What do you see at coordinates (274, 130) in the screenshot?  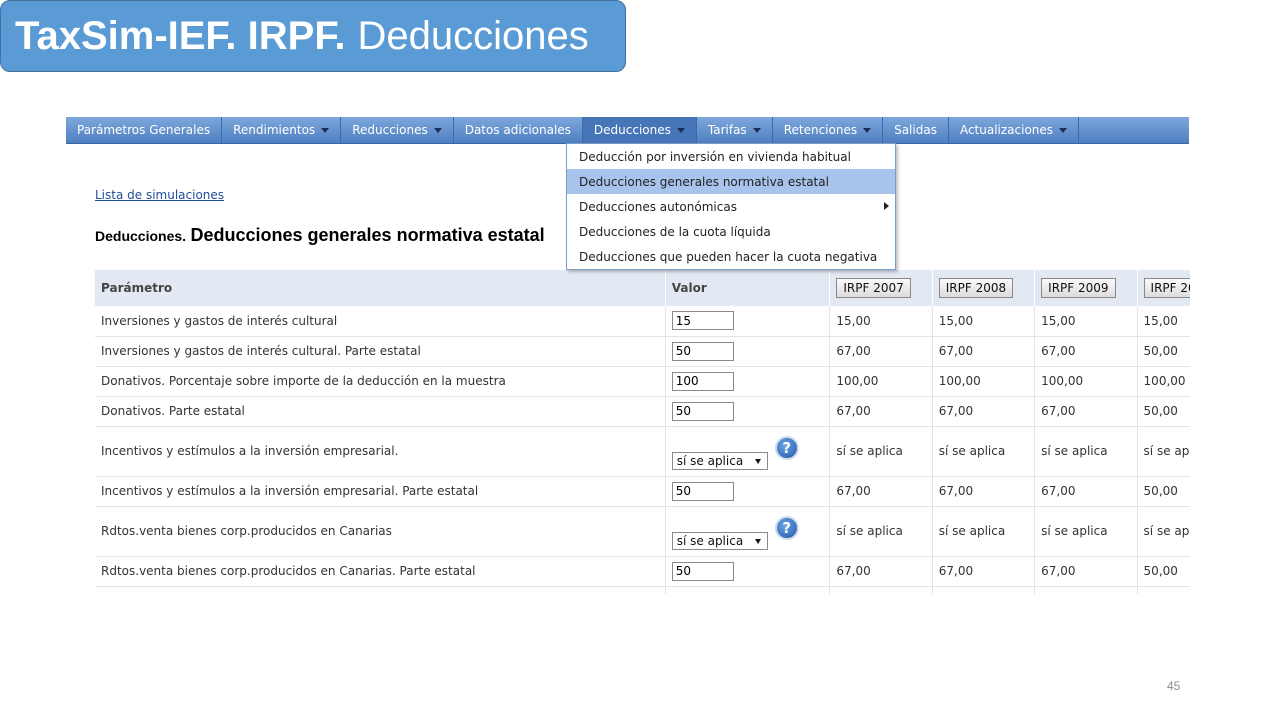 I see `menu-label: Rendimientos` at bounding box center [274, 130].